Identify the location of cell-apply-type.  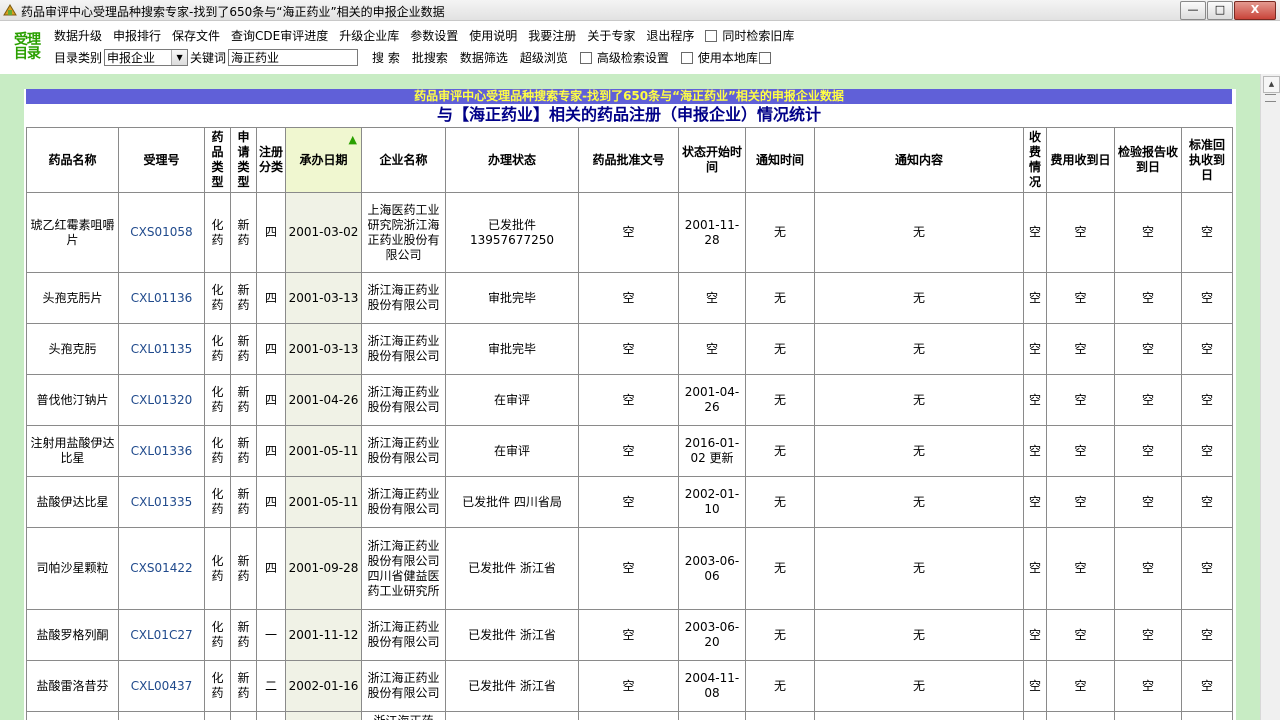
(243, 715).